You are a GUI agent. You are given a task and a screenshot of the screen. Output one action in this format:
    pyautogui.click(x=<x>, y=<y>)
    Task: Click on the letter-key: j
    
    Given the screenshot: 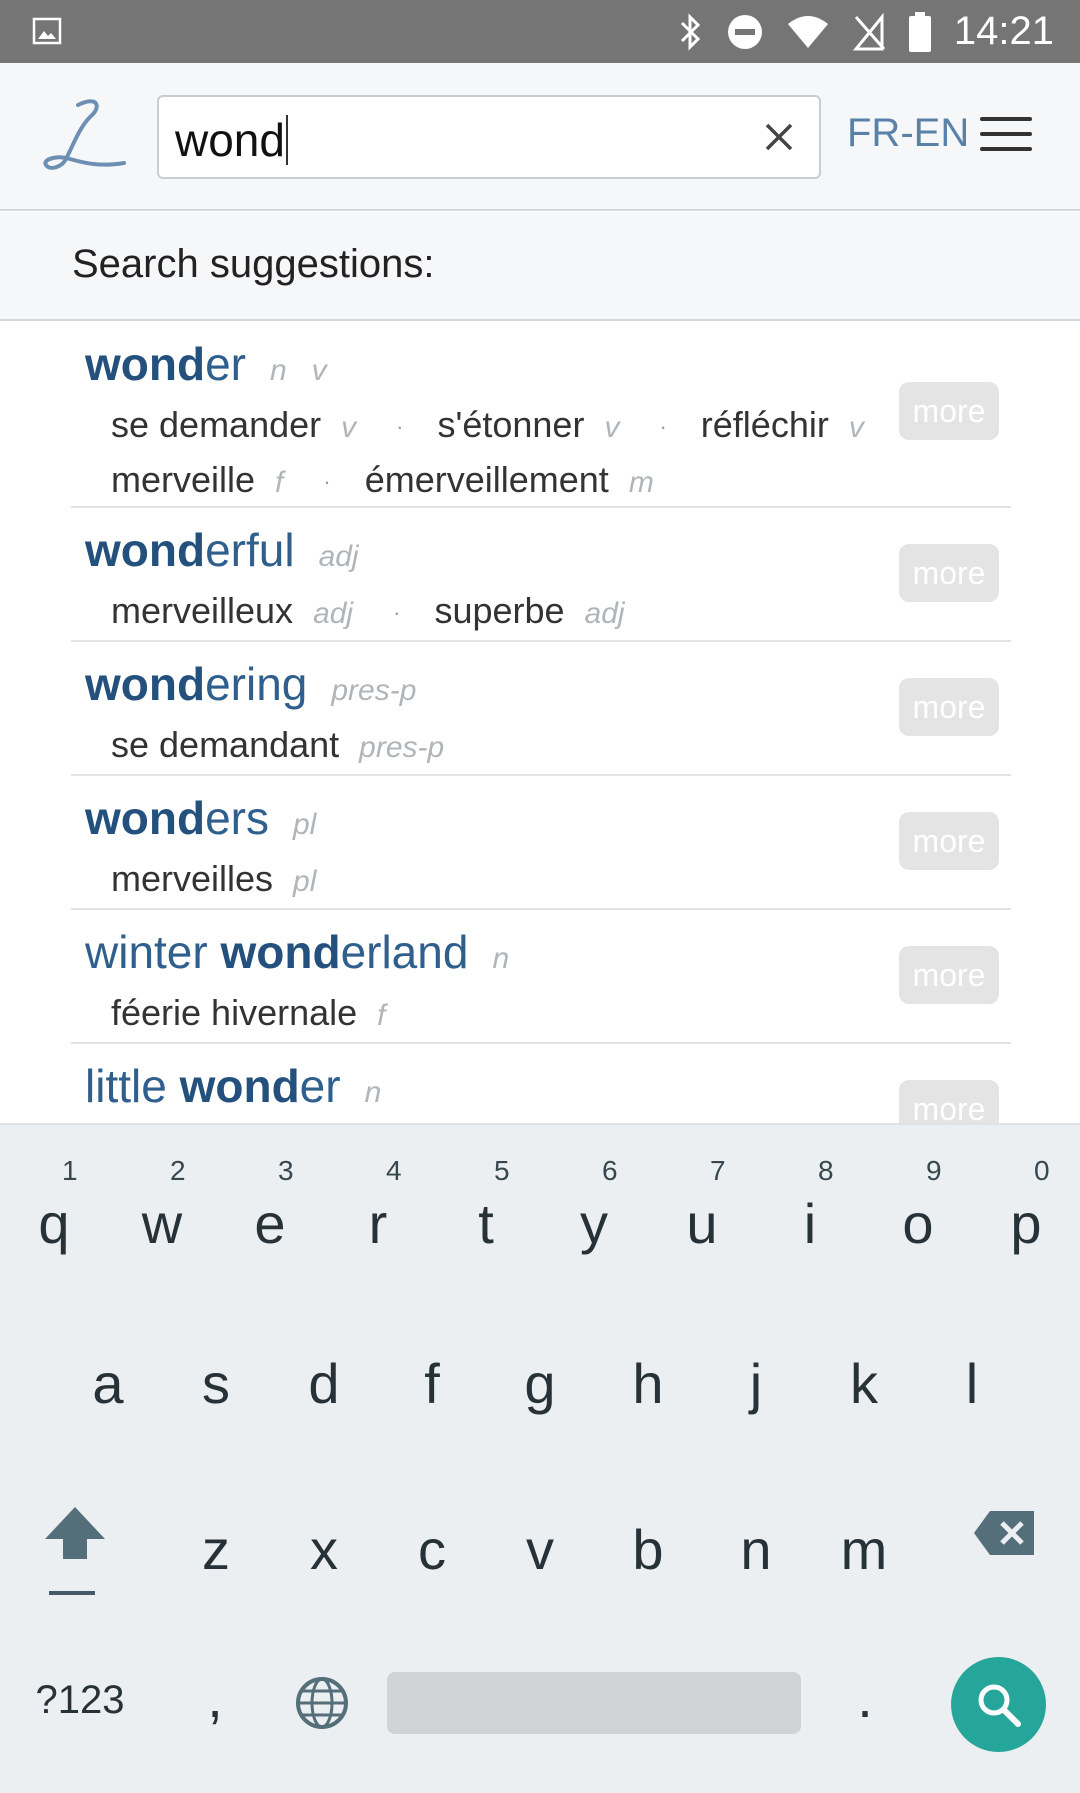 What is the action you would take?
    pyautogui.click(x=756, y=1396)
    